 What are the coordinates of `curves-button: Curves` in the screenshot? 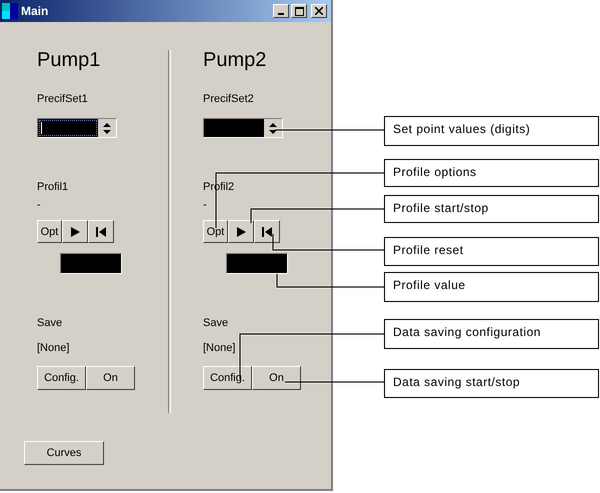 It's located at (64, 453).